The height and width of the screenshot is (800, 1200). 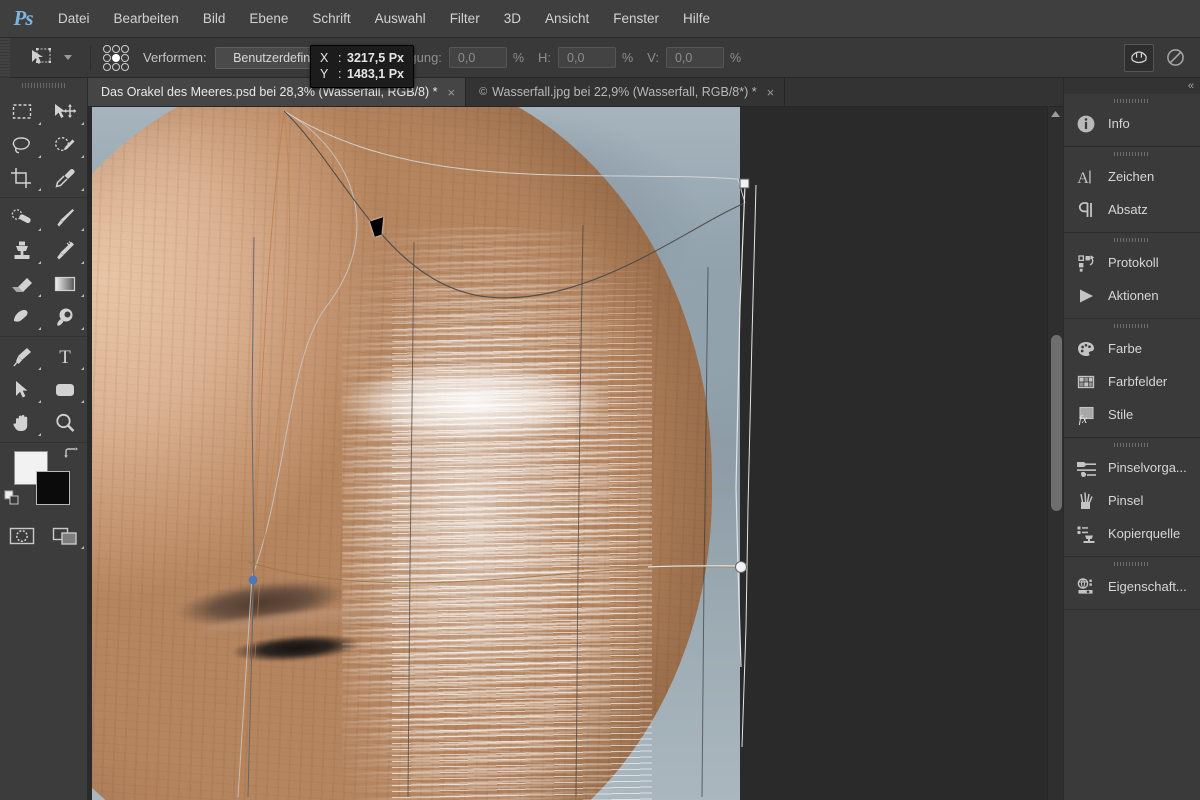 I want to click on tooltip-y-key: Y, so click(x=324, y=74).